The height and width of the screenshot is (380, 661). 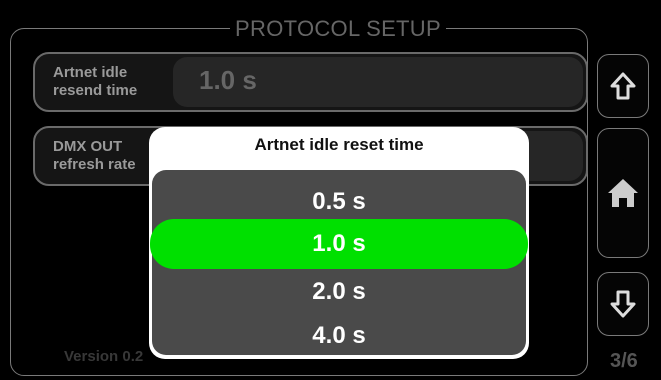 What do you see at coordinates (339, 336) in the screenshot?
I see `option-4-0s: 4.0 s` at bounding box center [339, 336].